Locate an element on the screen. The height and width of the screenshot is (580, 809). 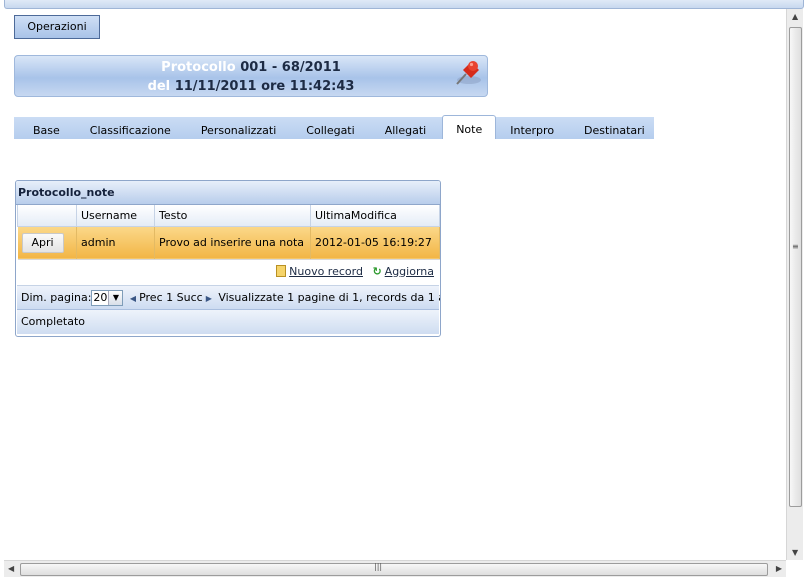
column-header-ultima-modifica: UltimaModifica is located at coordinates (375, 216).